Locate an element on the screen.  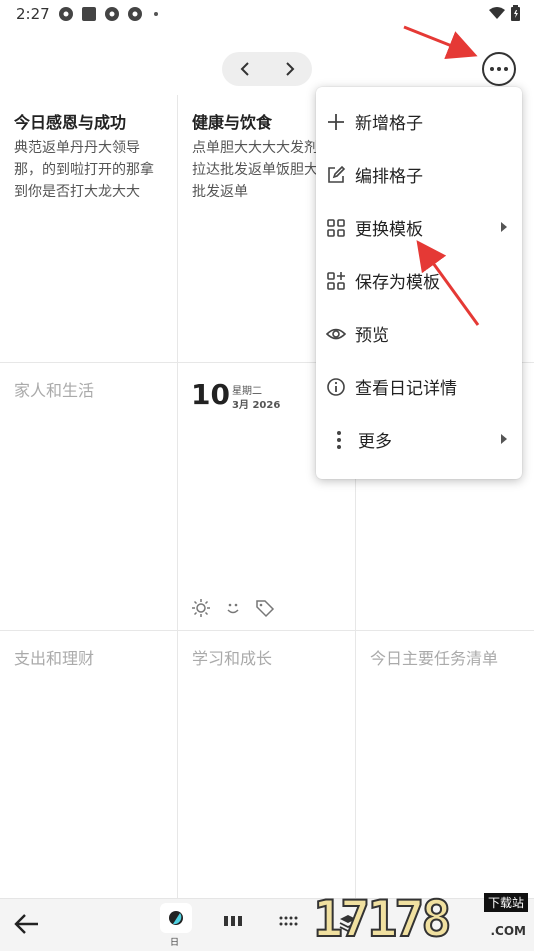
menu-item-label: 预览 is located at coordinates (372, 336).